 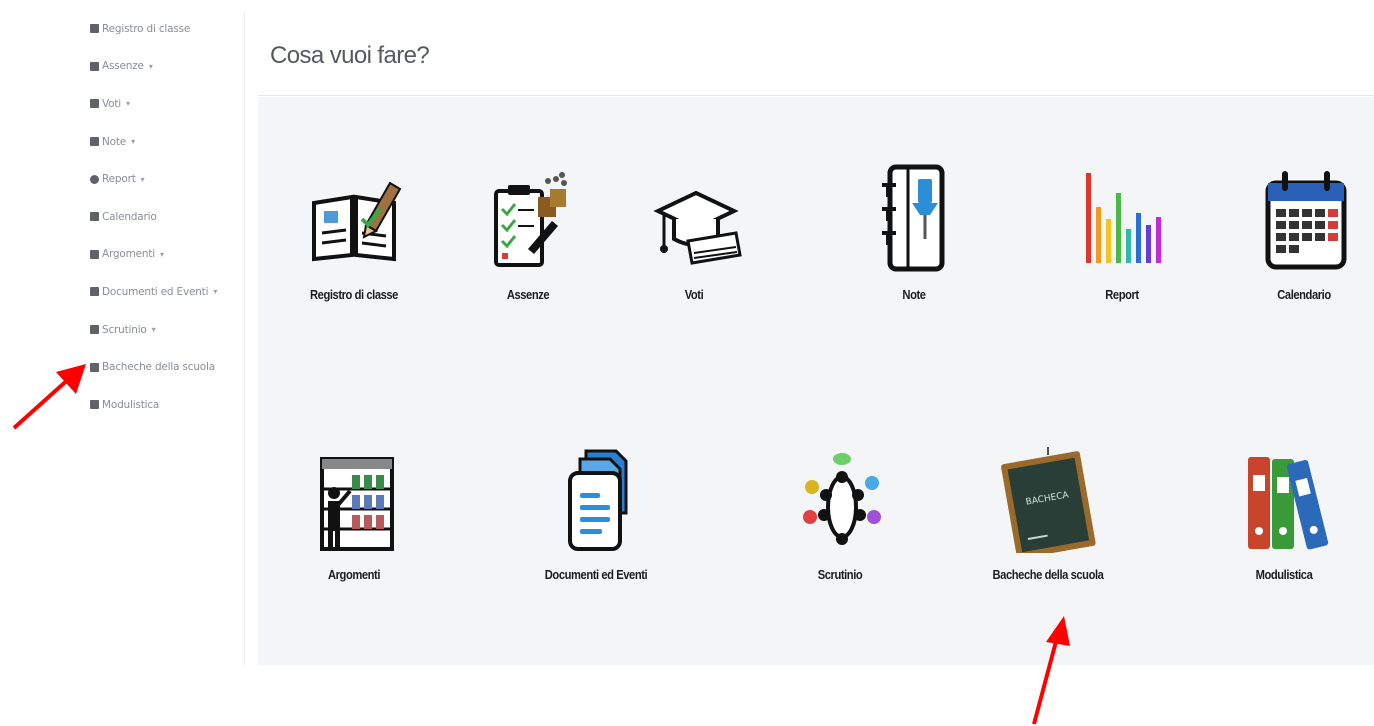 What do you see at coordinates (170, 179) in the screenshot?
I see `sidebar-item-report: Report ▾` at bounding box center [170, 179].